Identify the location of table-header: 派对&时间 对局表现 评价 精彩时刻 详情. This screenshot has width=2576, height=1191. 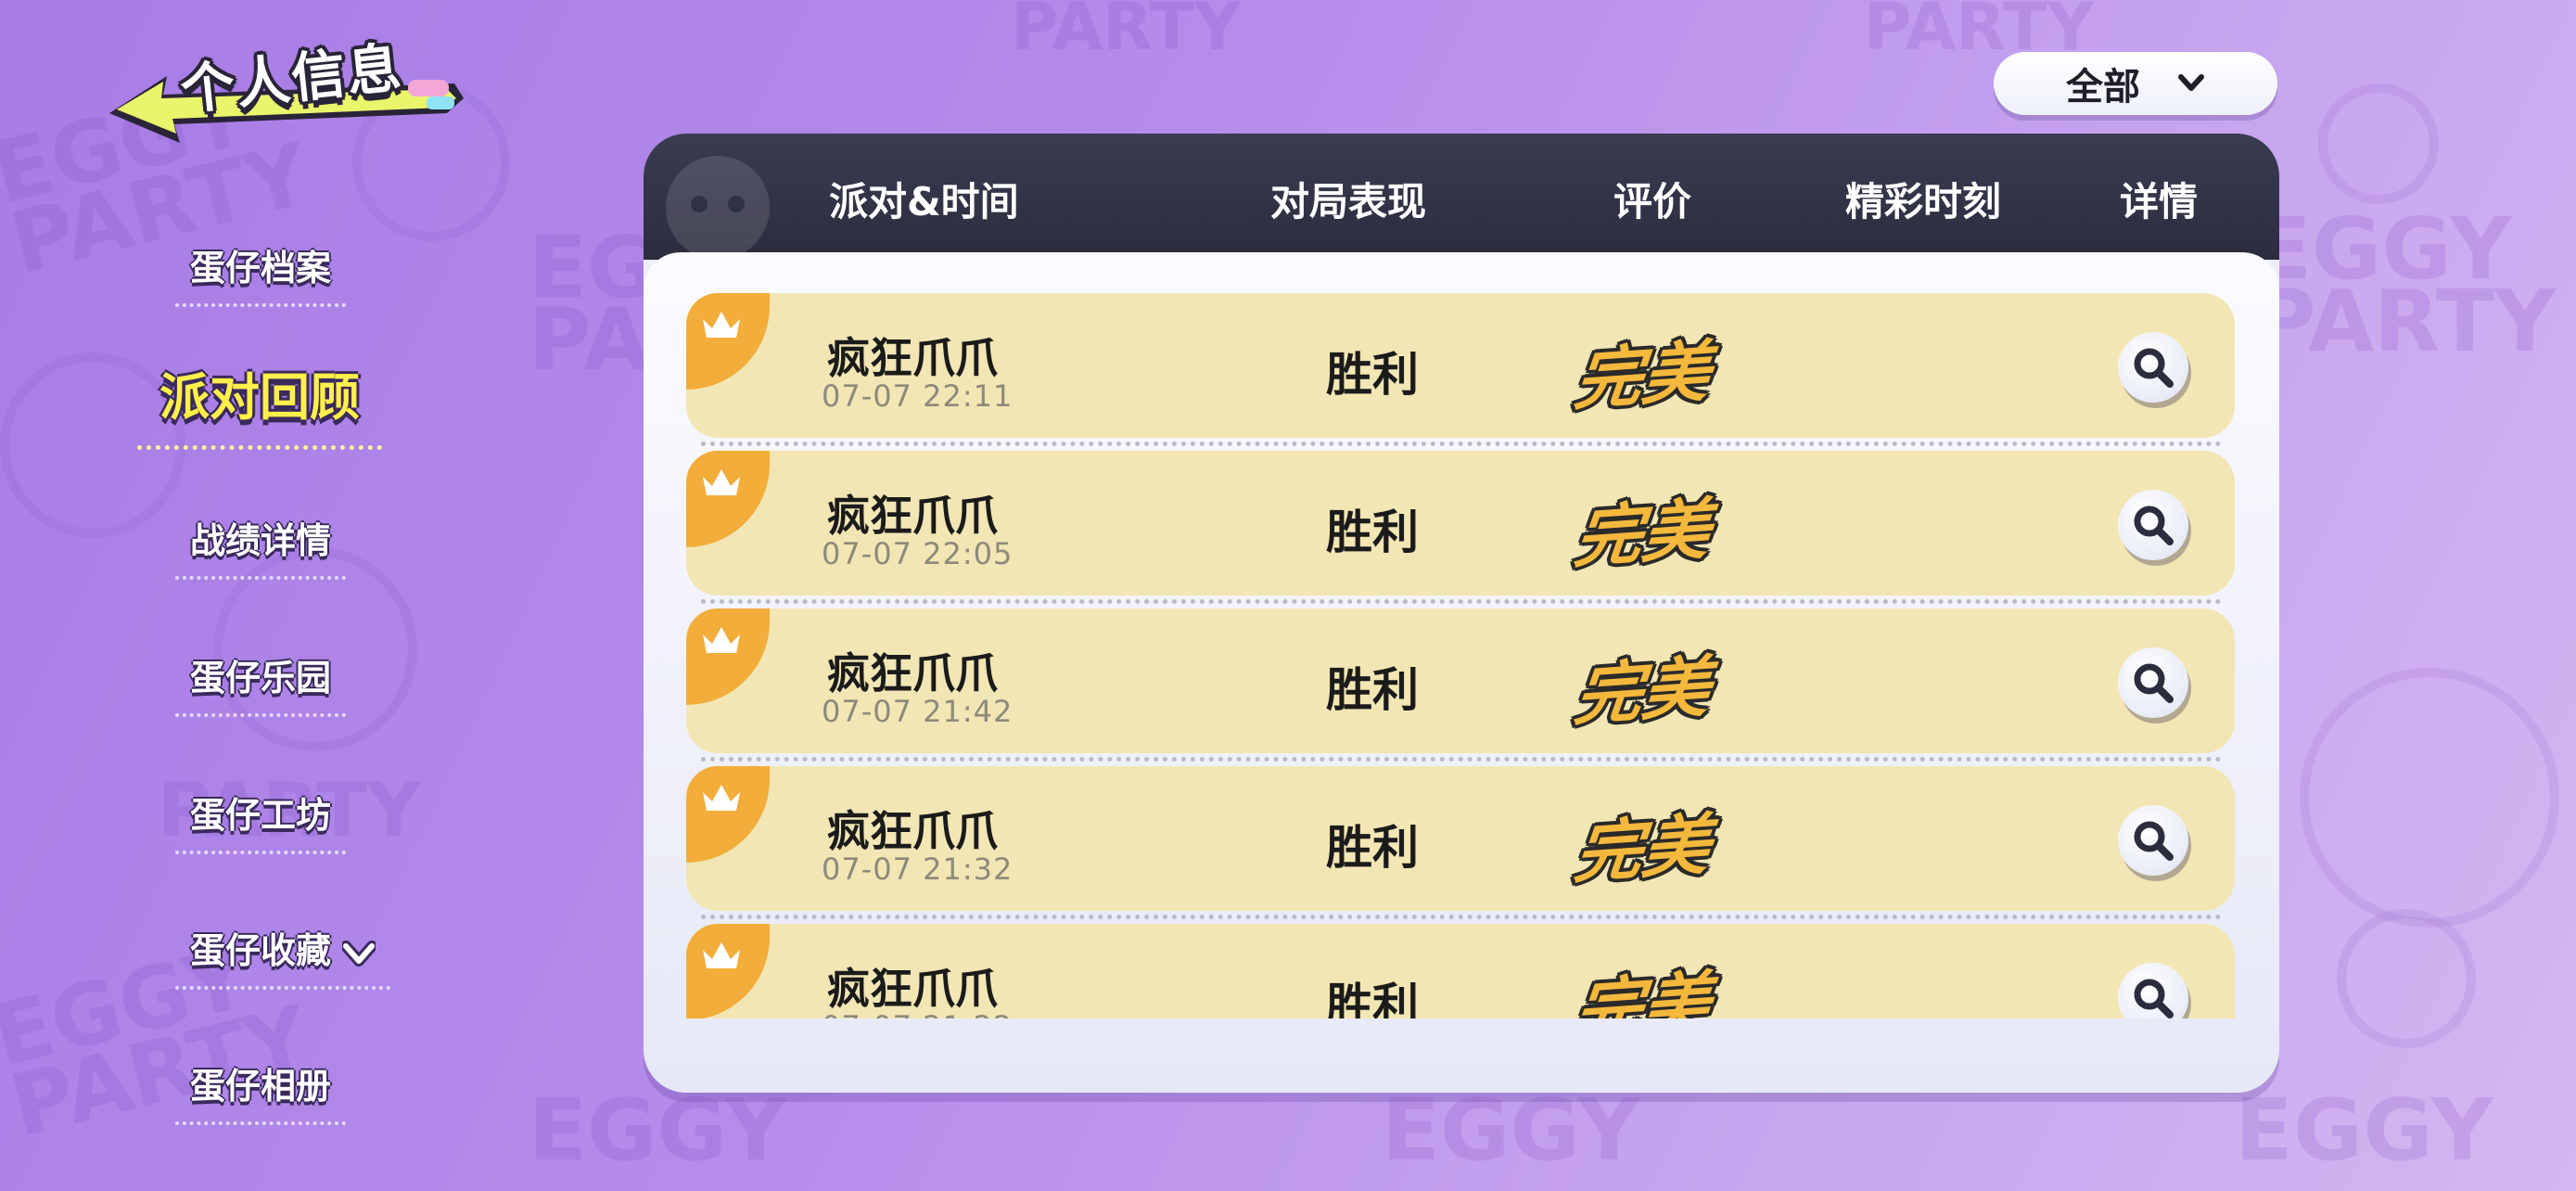
(1461, 197).